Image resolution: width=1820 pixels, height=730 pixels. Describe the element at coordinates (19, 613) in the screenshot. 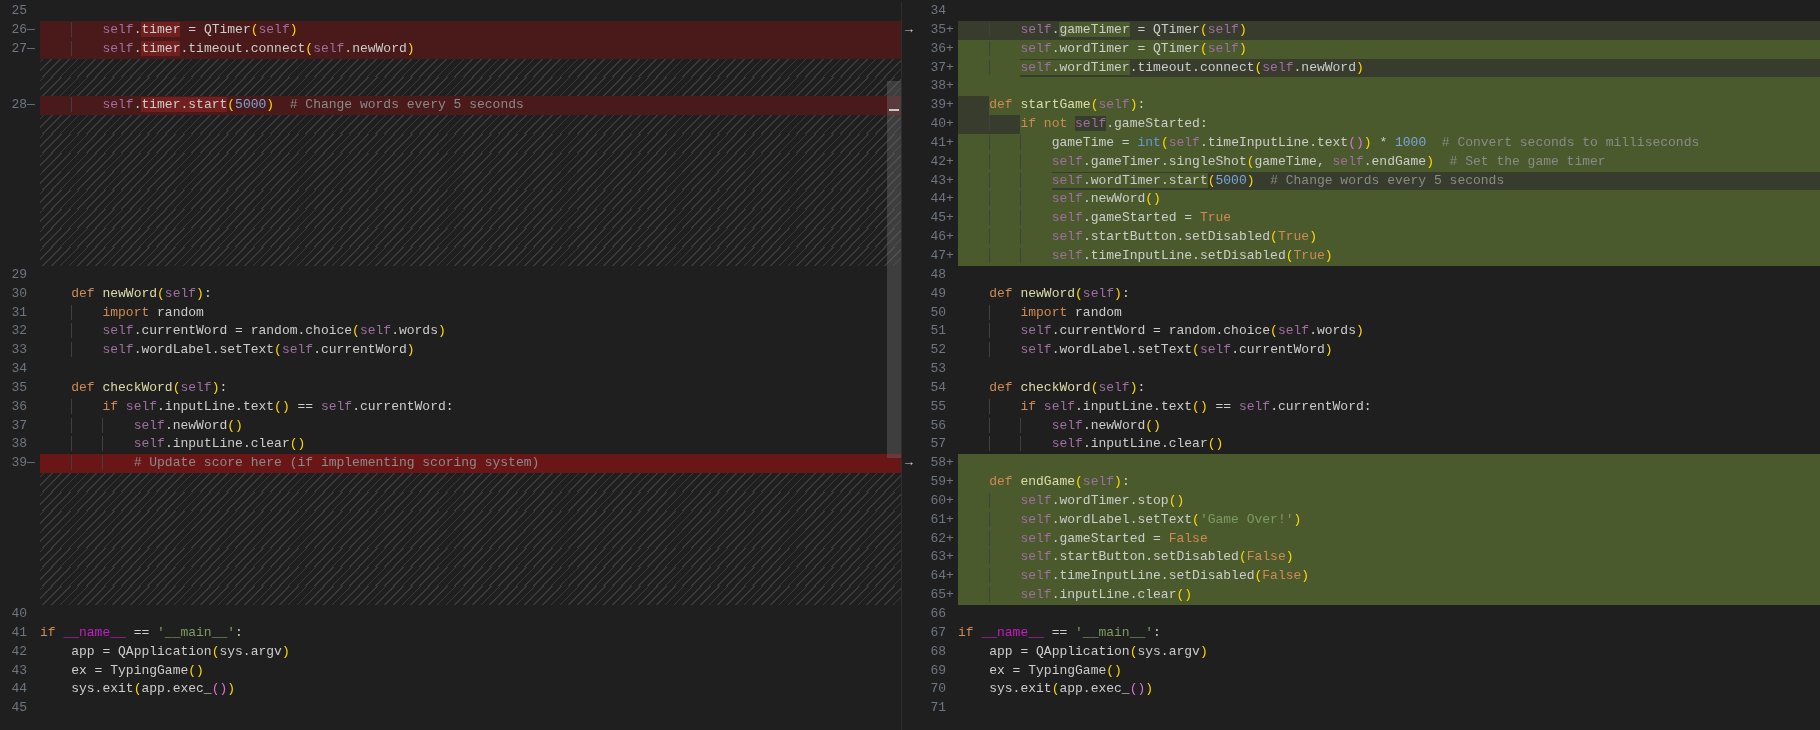

I see `line-number: 40` at that location.